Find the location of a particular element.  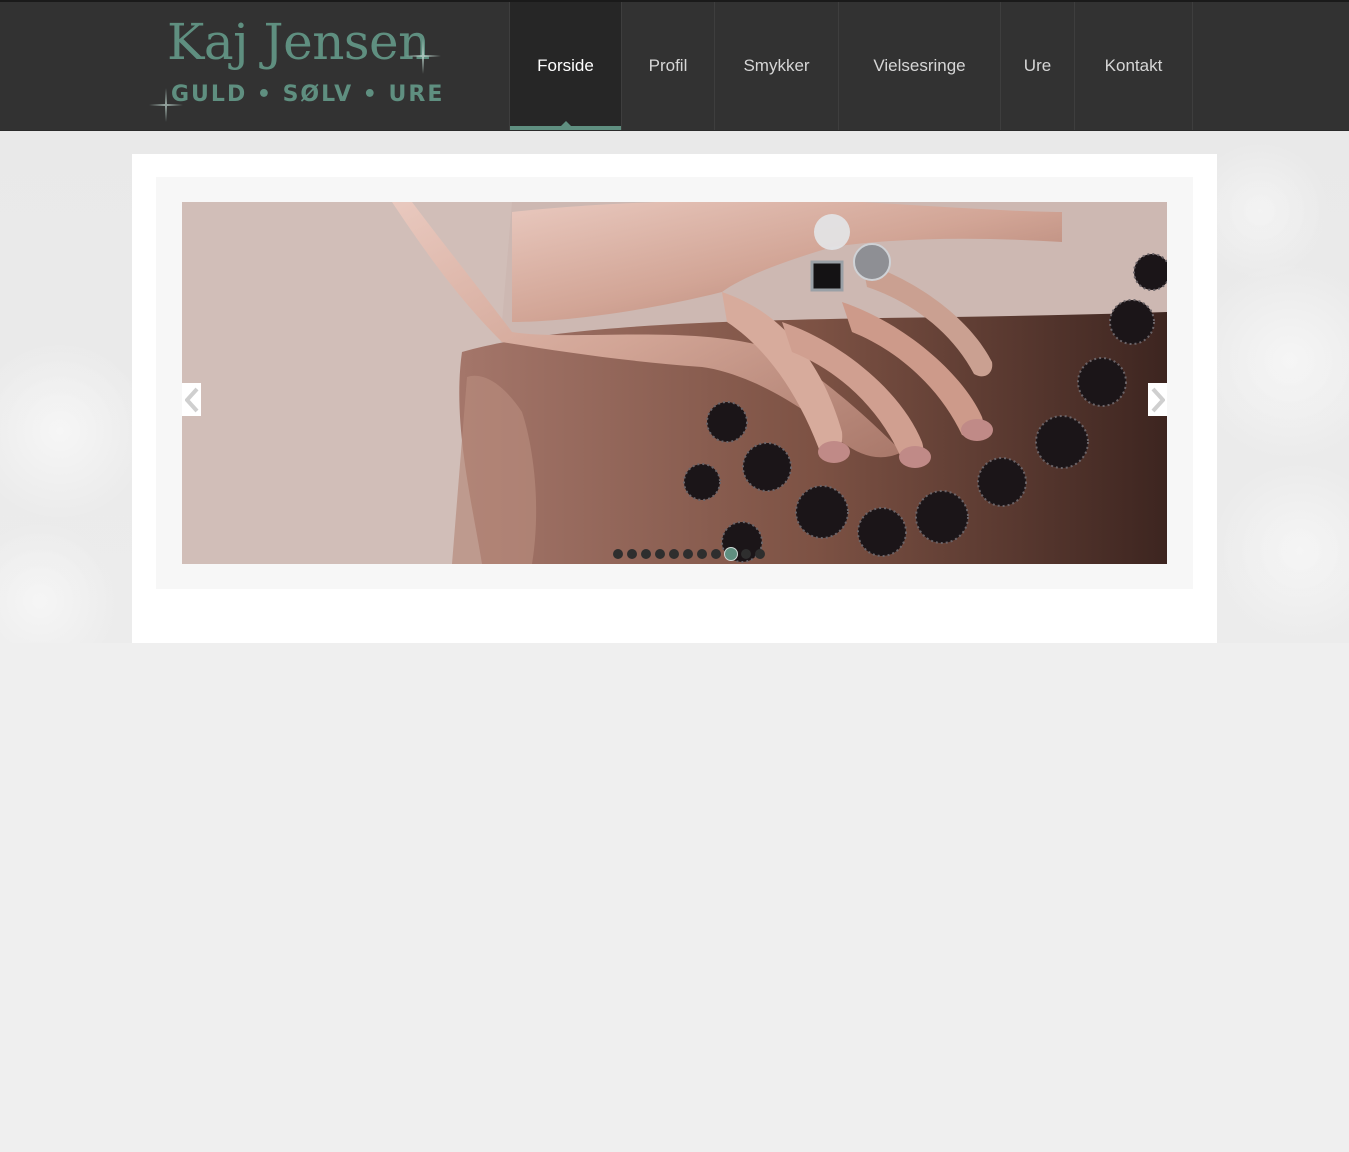

site-logo: Kaj Jensen GULD • SØLV • URE is located at coordinates (297, 67).